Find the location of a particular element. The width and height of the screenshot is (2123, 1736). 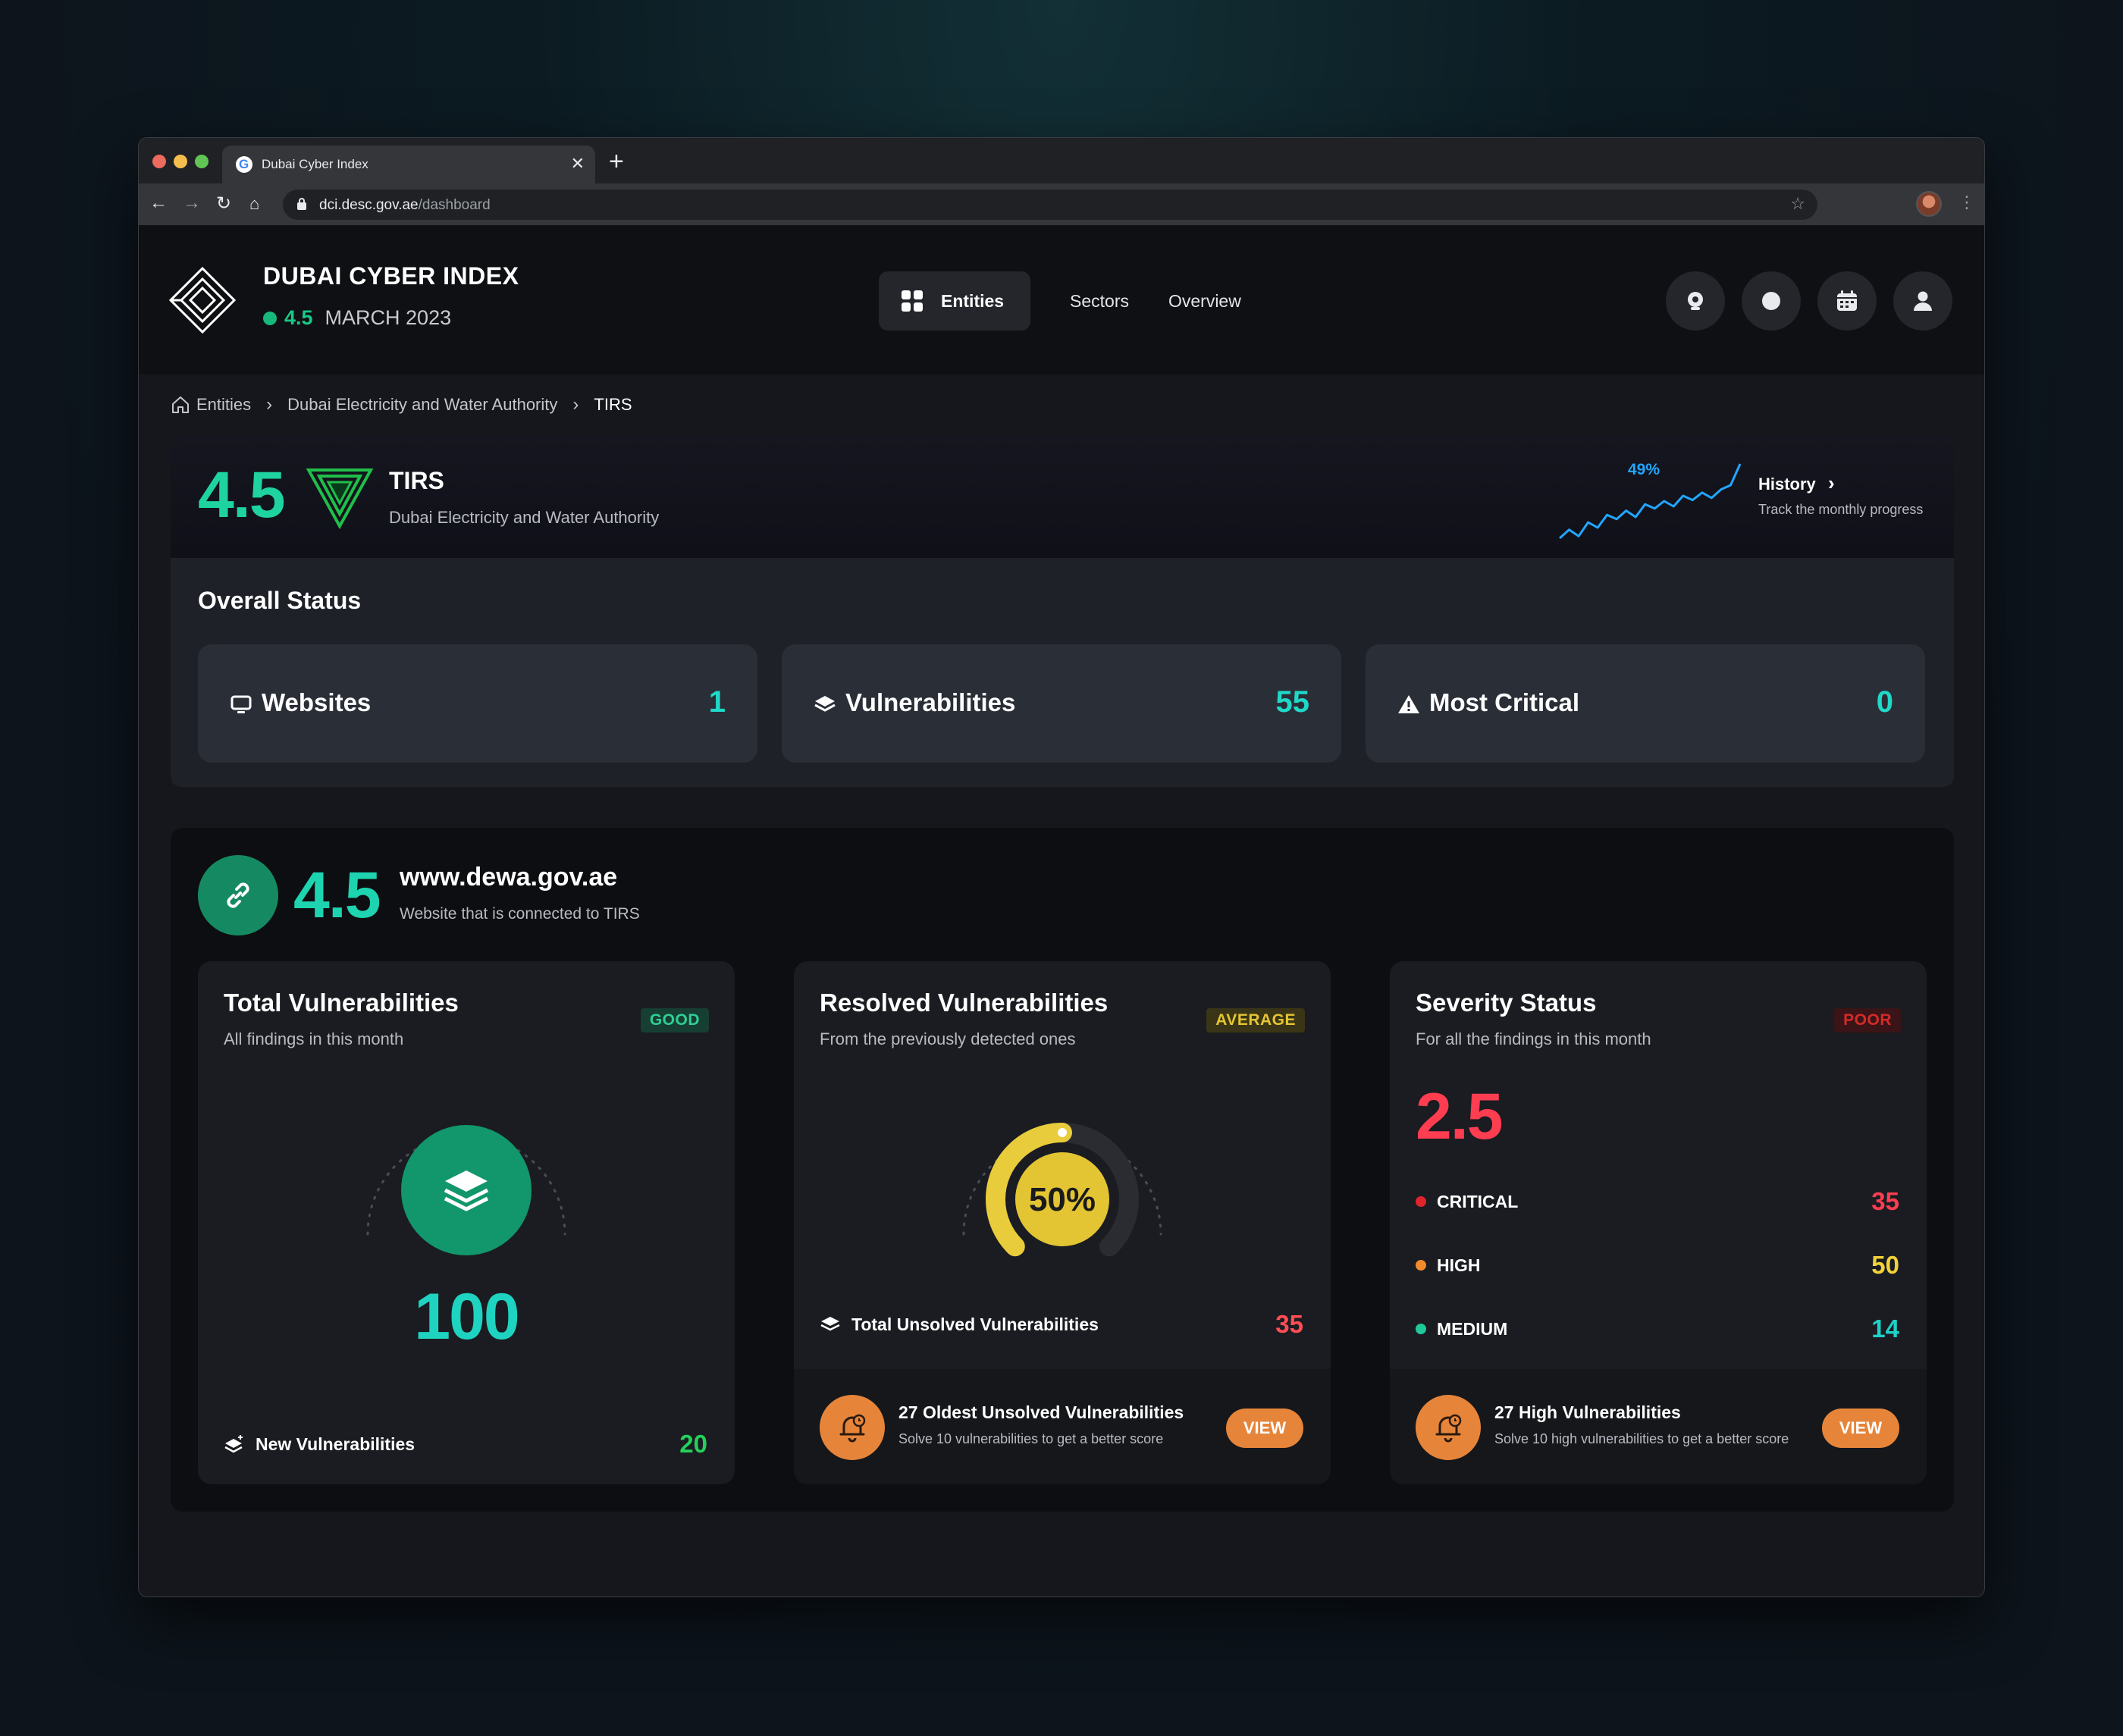

home-icon: ⌂ is located at coordinates (254, 204).